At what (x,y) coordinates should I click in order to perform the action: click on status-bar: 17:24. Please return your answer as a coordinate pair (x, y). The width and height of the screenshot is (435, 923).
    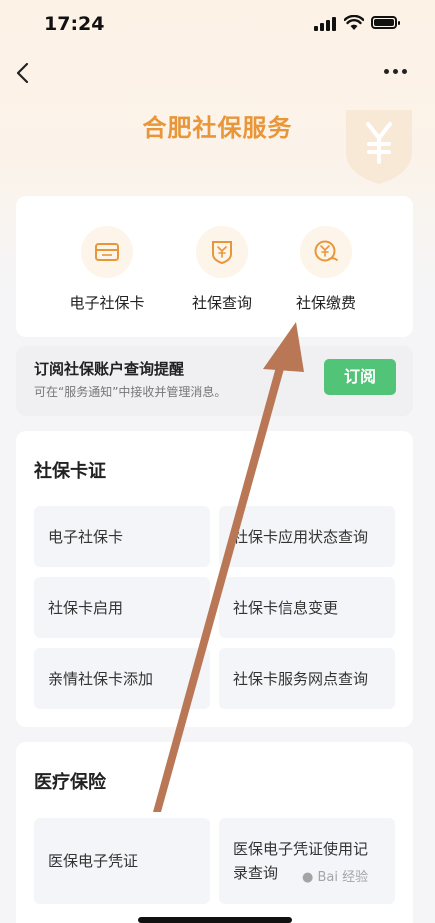
    Looking at the image, I should click on (217, 25).